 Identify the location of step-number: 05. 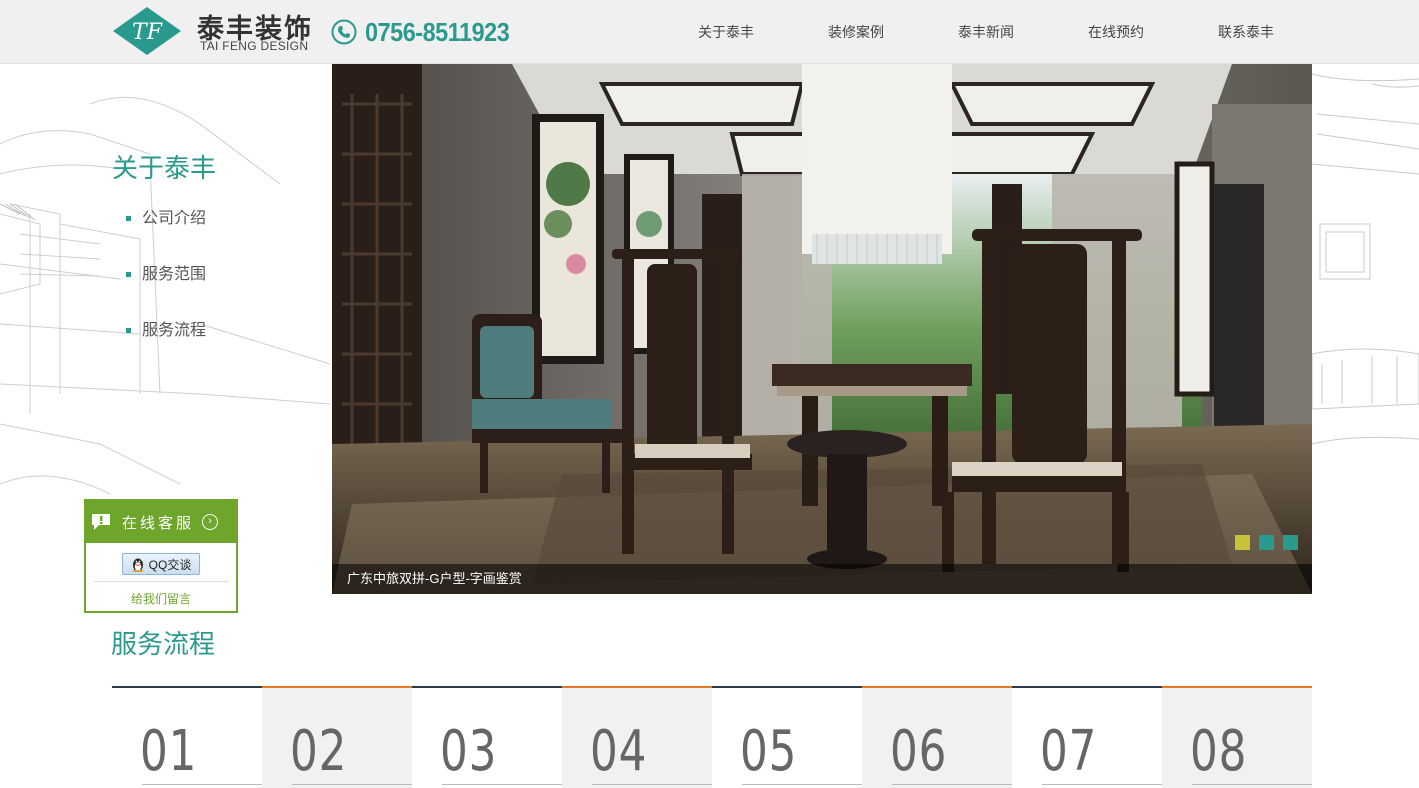
(769, 751).